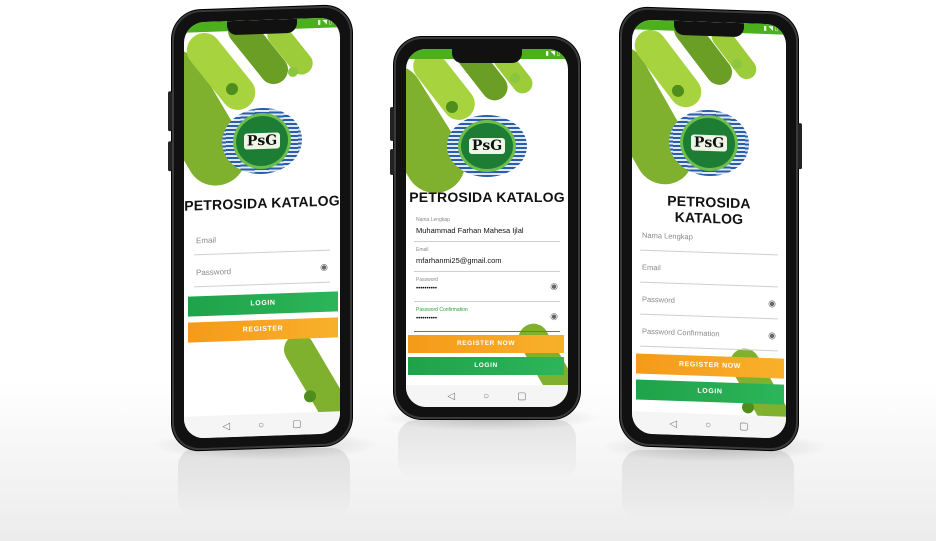 This screenshot has height=541, width=936. I want to click on fullname-placeholder: Nama Lengkap, so click(667, 236).